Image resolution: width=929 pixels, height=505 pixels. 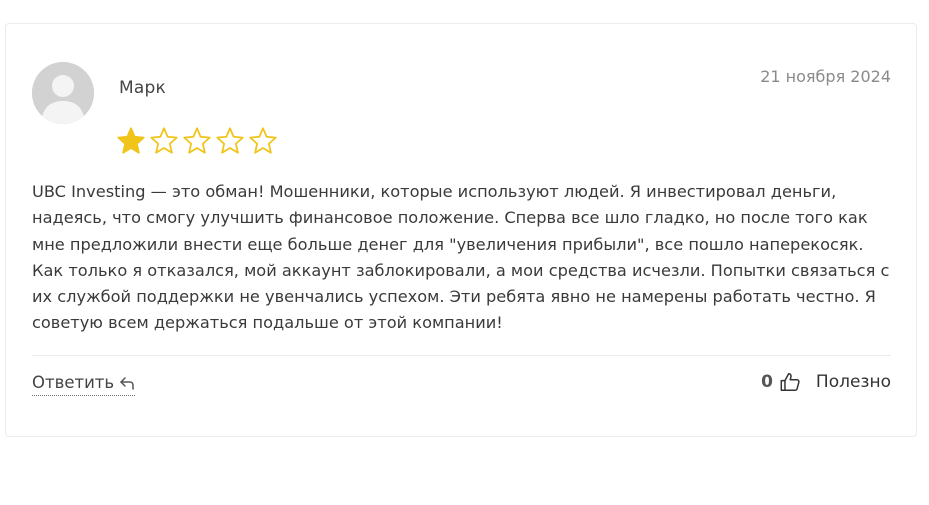 What do you see at coordinates (790, 382) in the screenshot?
I see `thumbs-up-icon` at bounding box center [790, 382].